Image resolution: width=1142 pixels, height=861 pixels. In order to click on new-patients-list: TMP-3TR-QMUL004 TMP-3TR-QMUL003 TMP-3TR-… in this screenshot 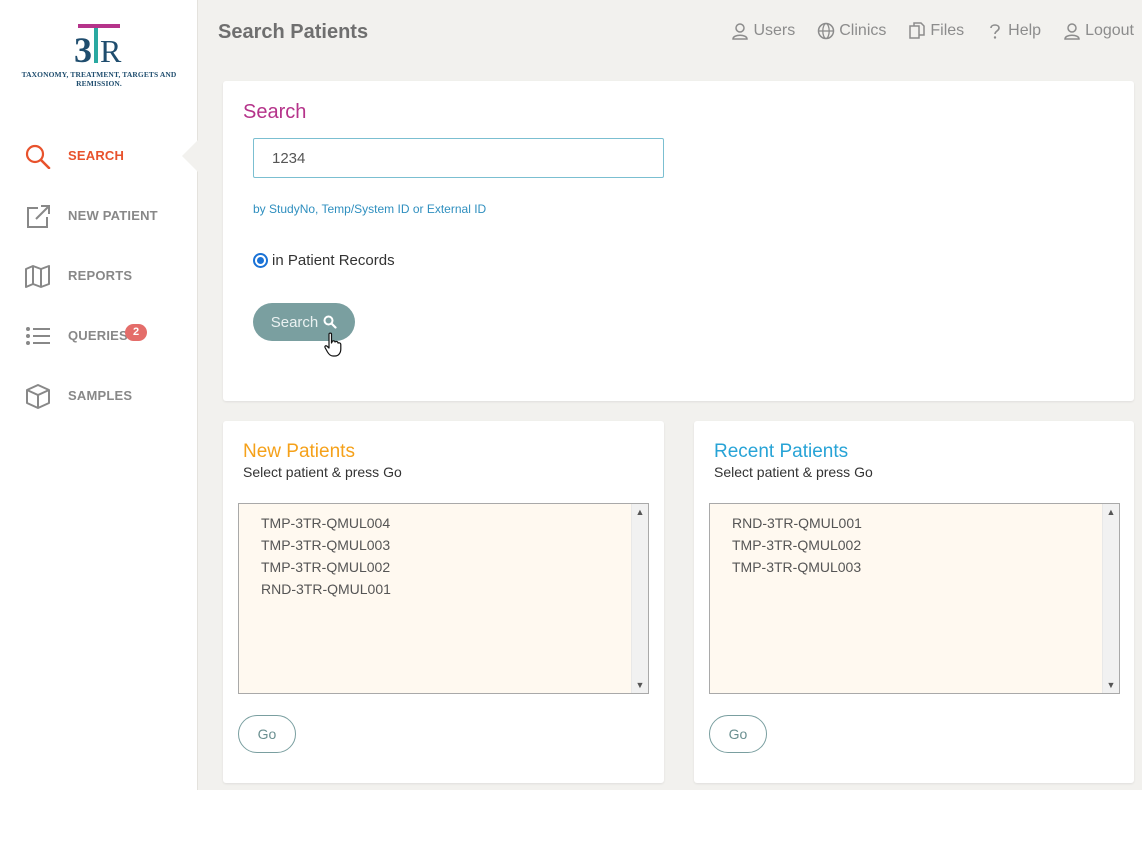, I will do `click(443, 598)`.